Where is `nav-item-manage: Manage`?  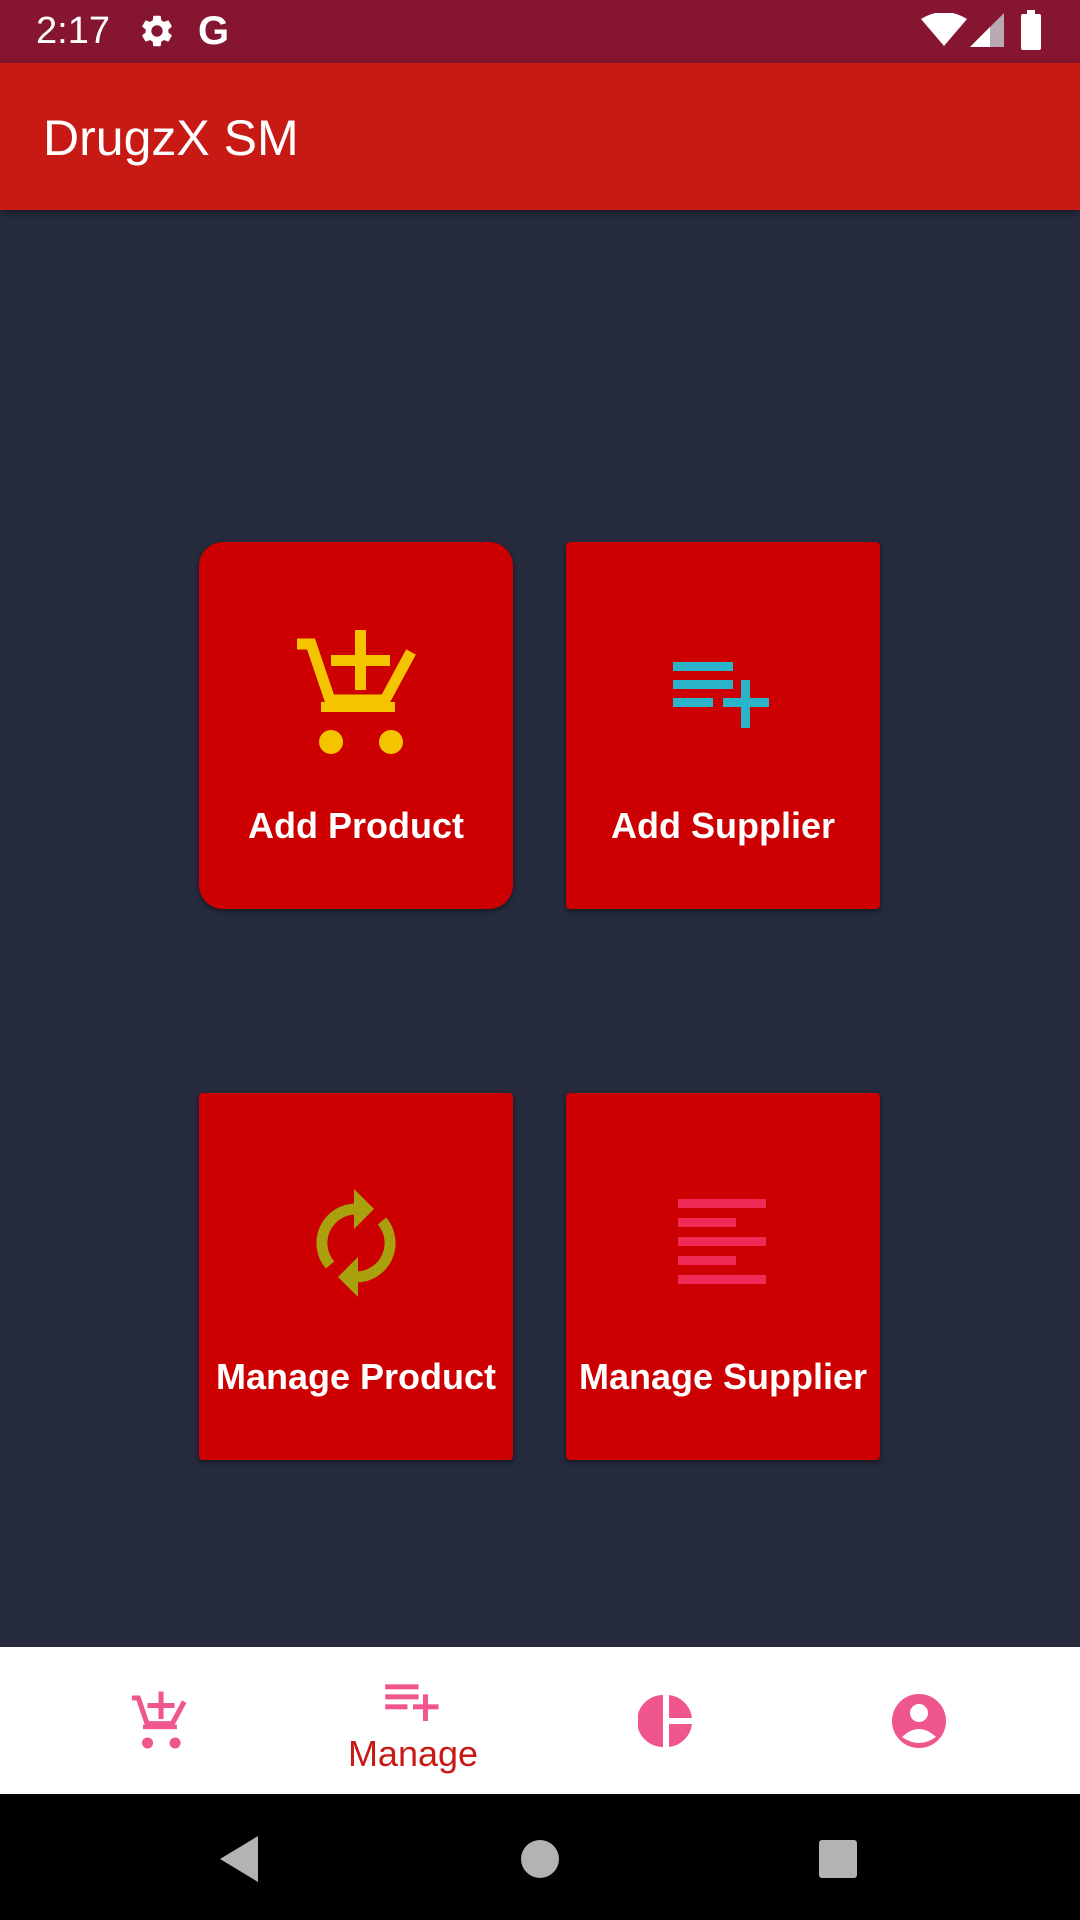
nav-item-manage: Manage is located at coordinates (413, 1720).